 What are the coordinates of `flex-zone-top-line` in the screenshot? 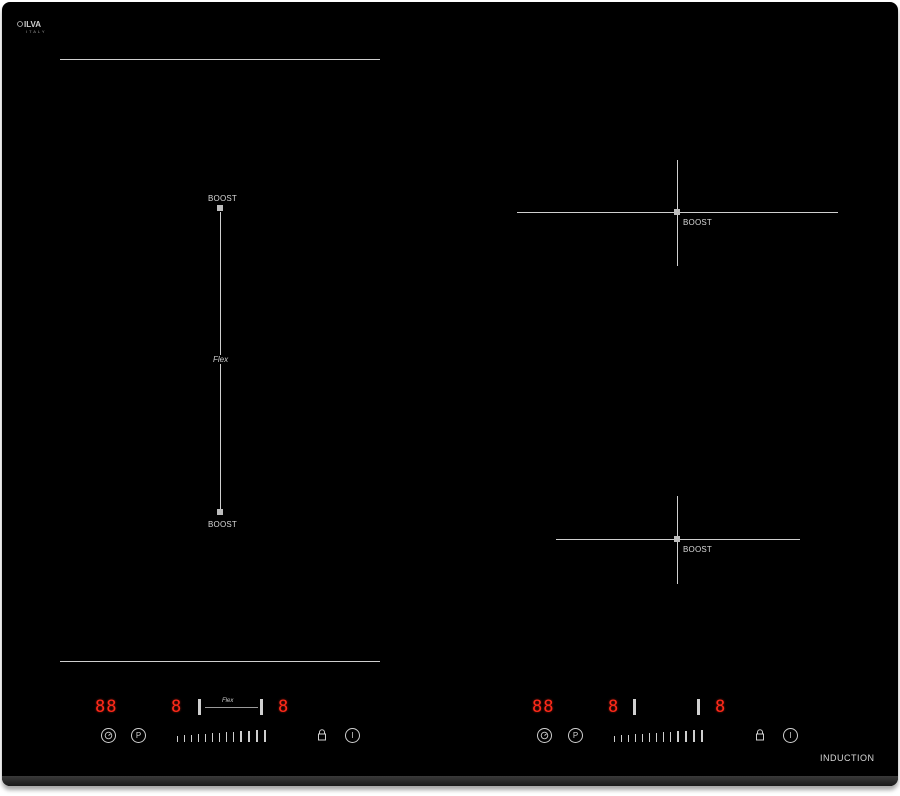 It's located at (220, 59).